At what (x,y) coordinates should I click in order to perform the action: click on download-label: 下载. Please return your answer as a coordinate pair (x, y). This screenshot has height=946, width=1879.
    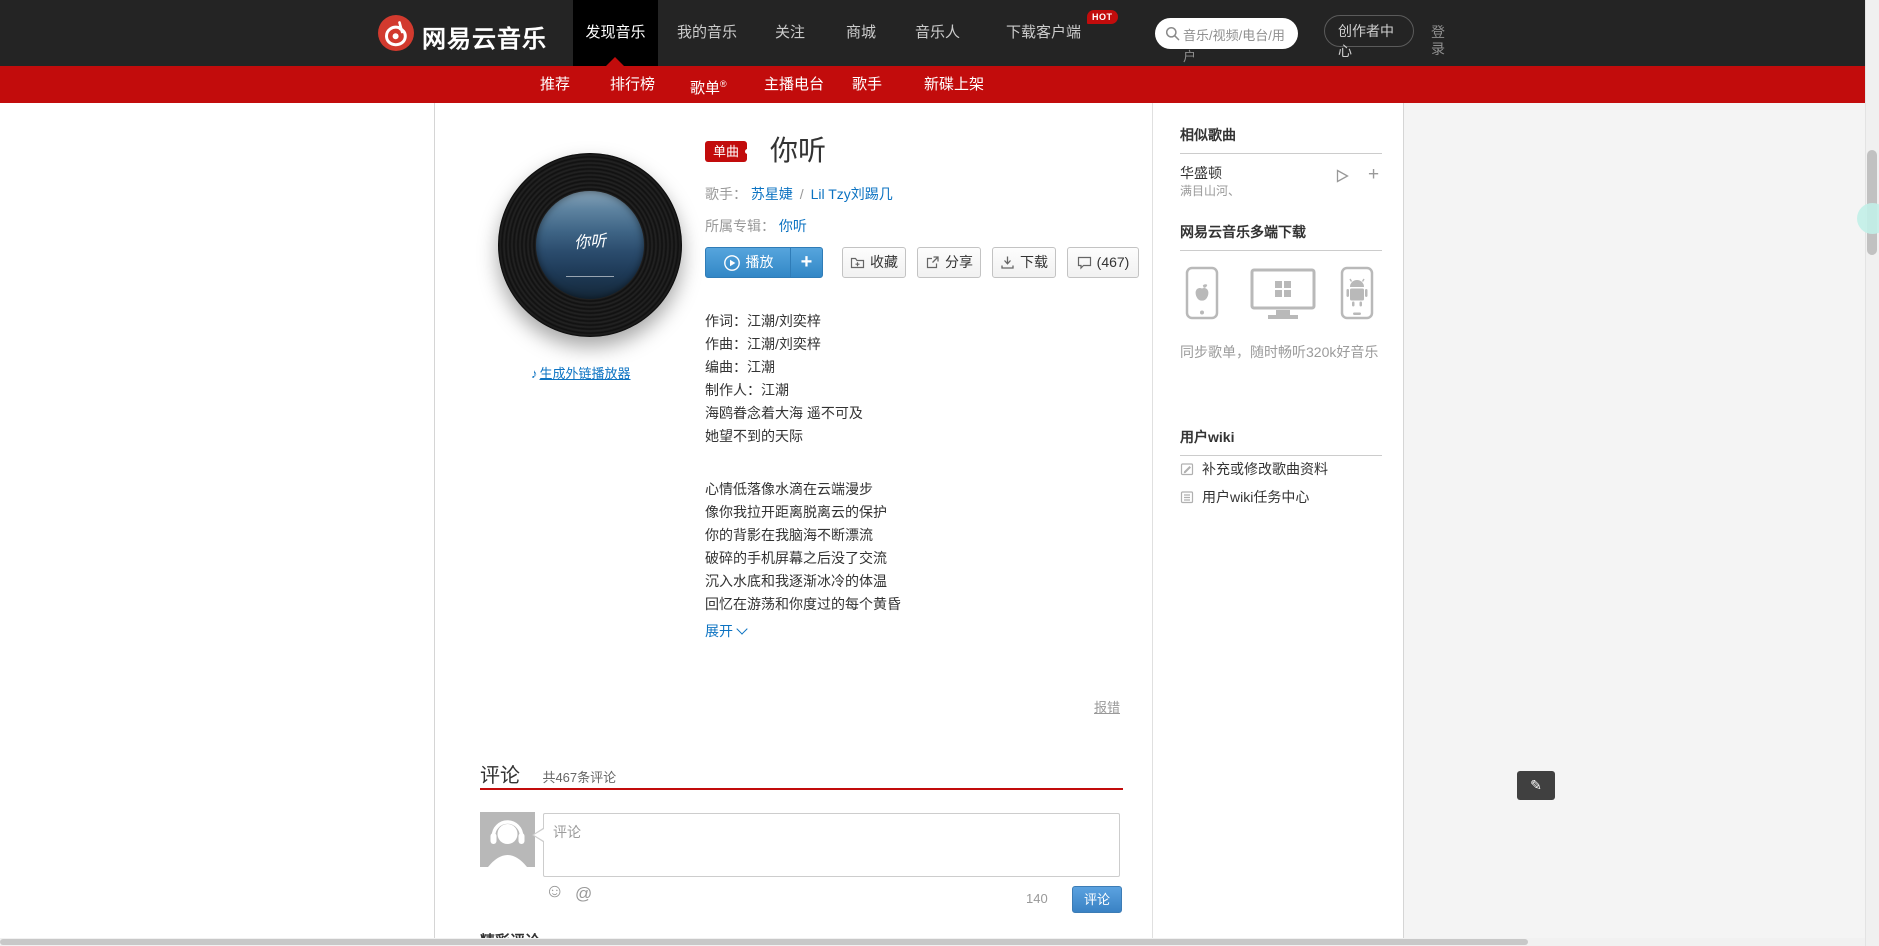
    Looking at the image, I should click on (1034, 262).